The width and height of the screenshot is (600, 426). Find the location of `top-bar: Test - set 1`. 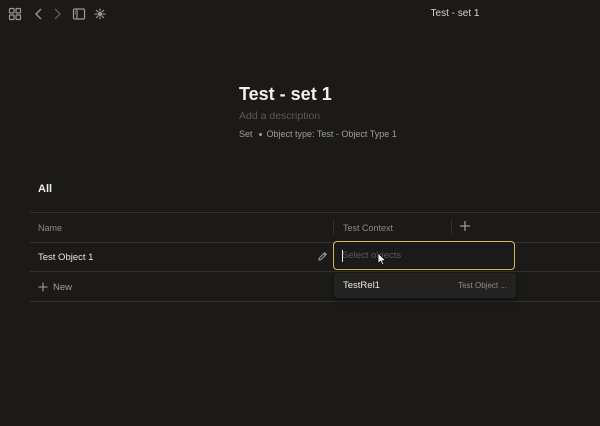

top-bar: Test - set 1 is located at coordinates (300, 15).